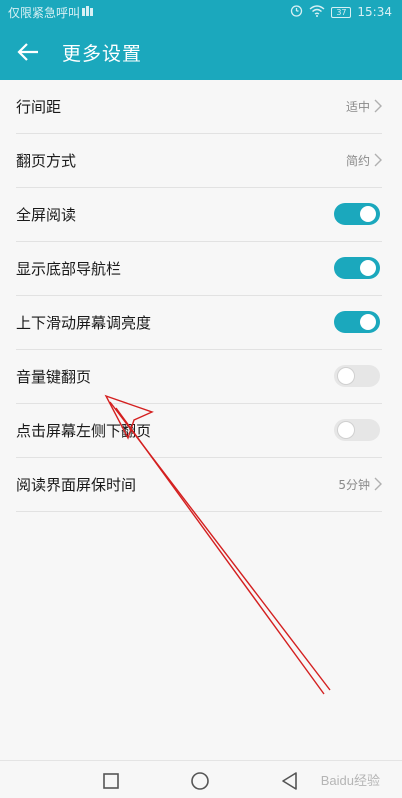  I want to click on setting-row-line-spacing: 行间距 适中, so click(199, 107).